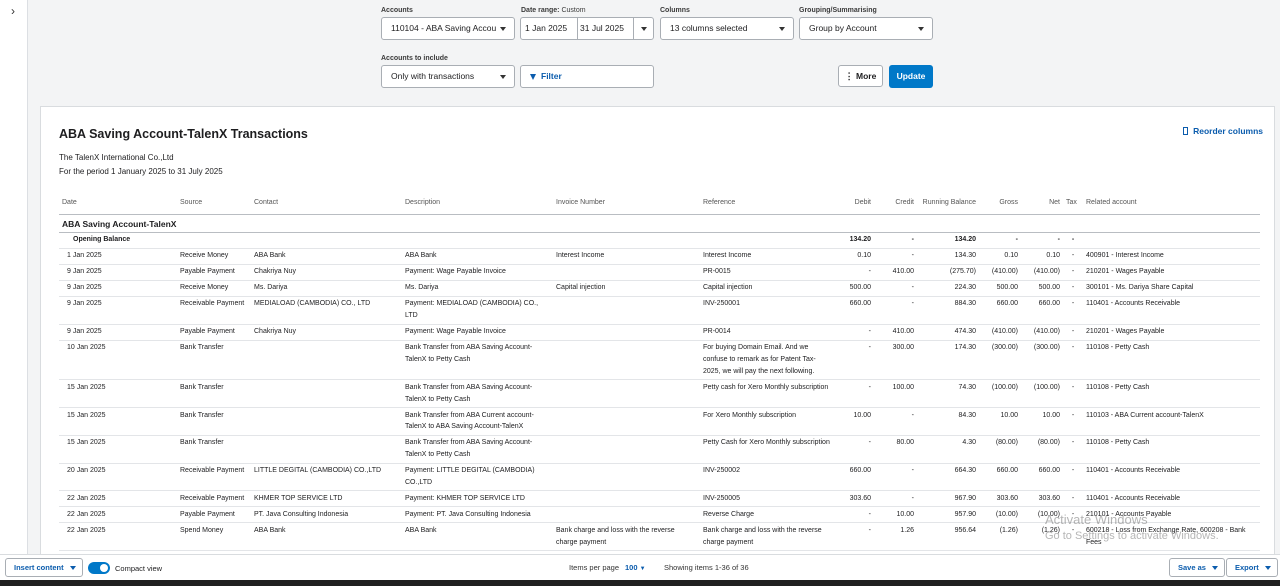 The width and height of the screenshot is (1280, 586). What do you see at coordinates (1042, 499) in the screenshot?
I see `cell-net: 303.60` at bounding box center [1042, 499].